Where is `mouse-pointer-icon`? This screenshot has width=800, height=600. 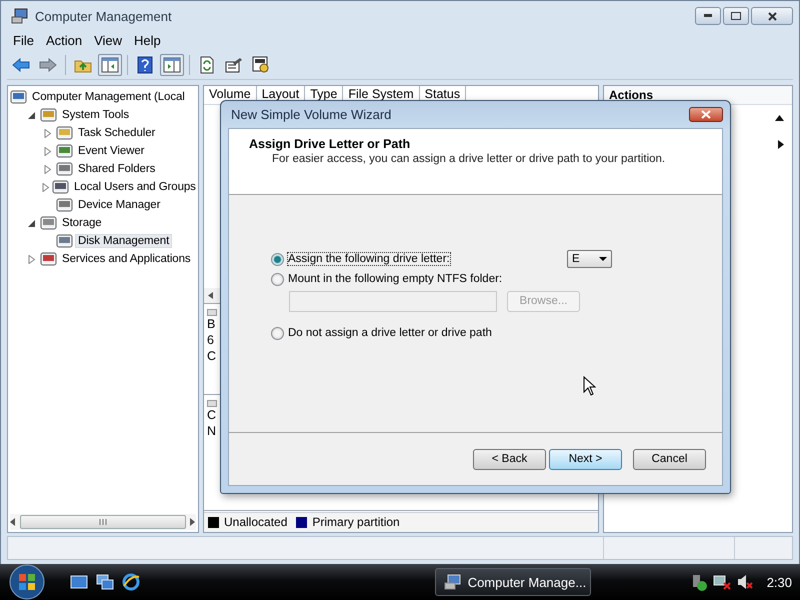 mouse-pointer-icon is located at coordinates (589, 386).